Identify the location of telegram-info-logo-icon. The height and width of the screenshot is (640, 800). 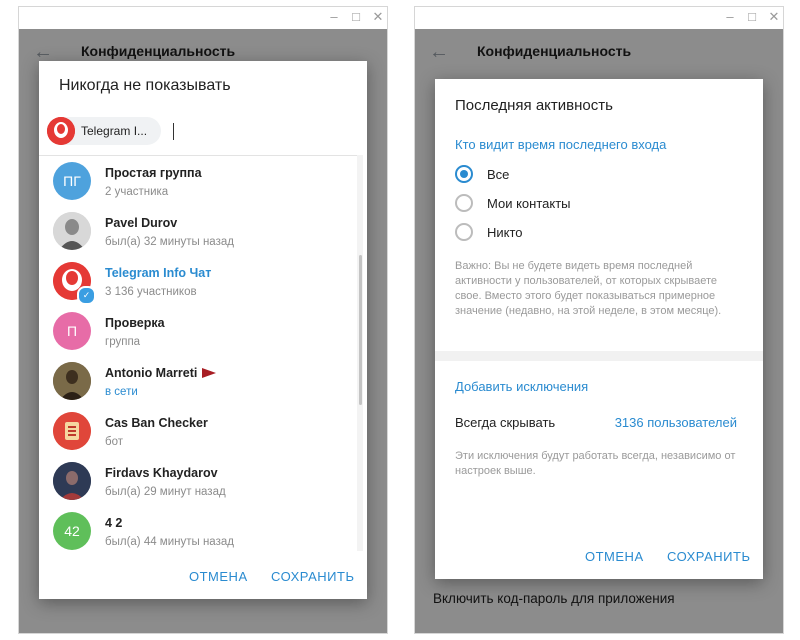
(61, 131).